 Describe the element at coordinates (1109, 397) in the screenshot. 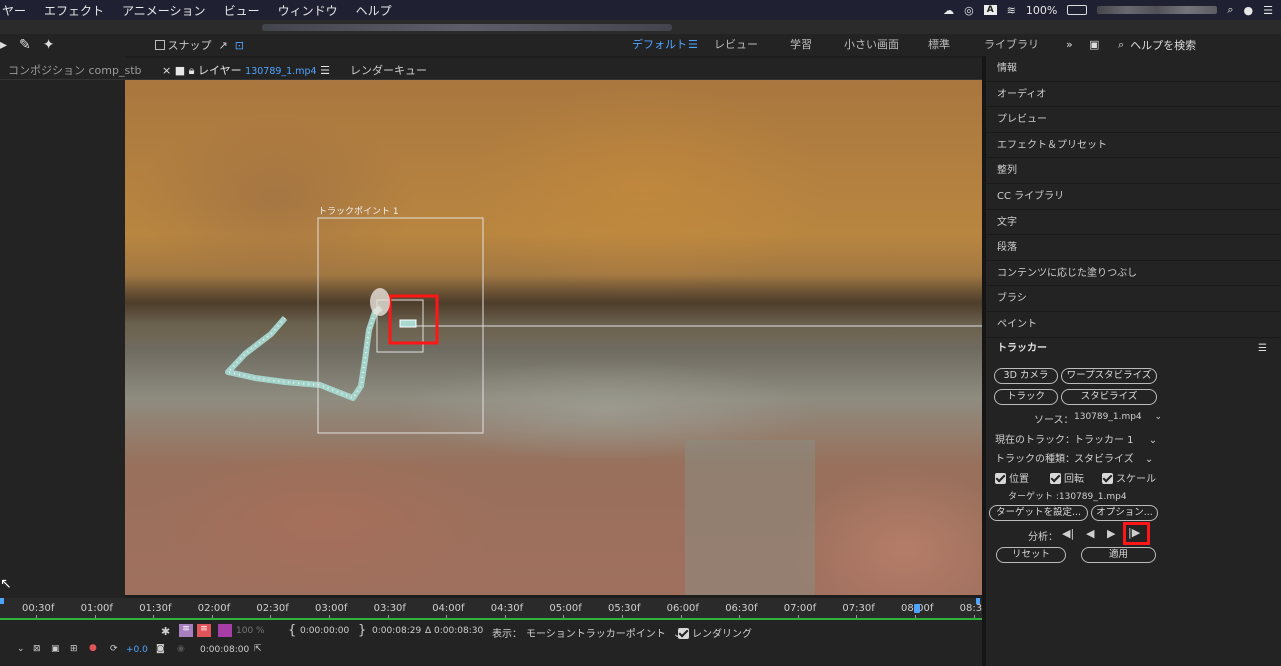

I see `stabilize-button: スタビライズ` at that location.